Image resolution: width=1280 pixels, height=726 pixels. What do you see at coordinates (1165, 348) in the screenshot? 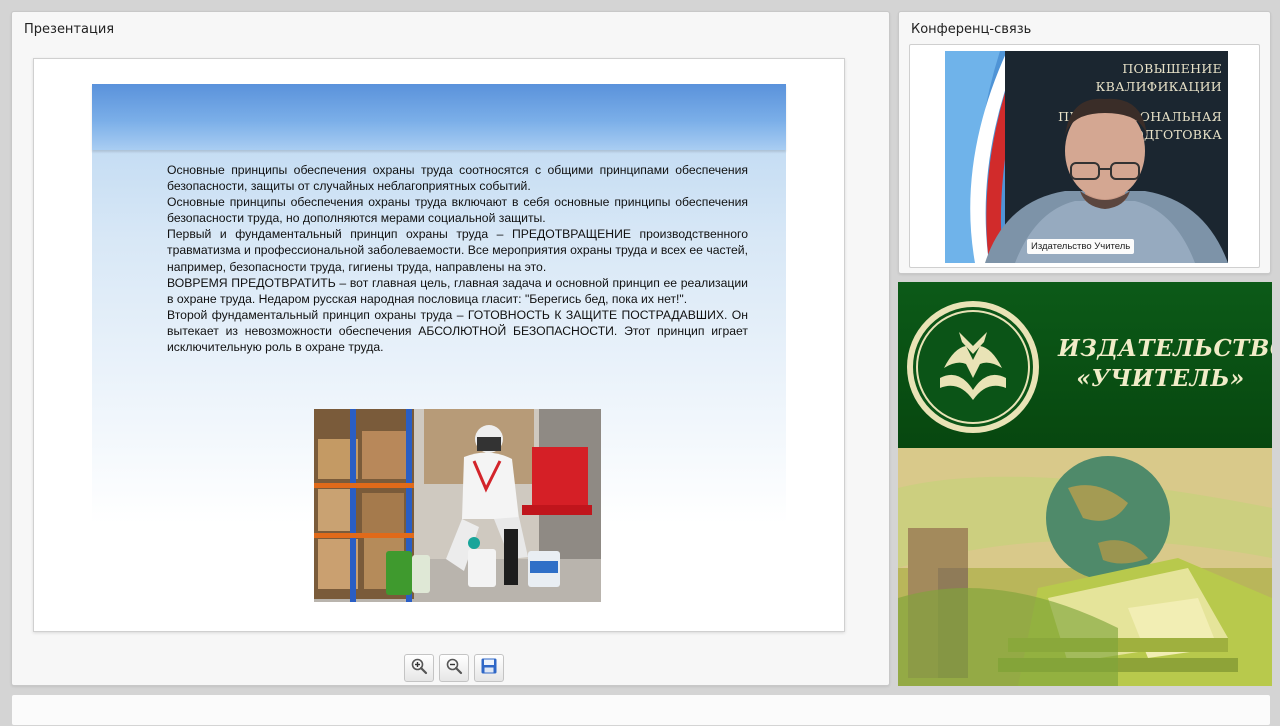
I see `publisher-name-line1: ИЗДАТЕЛЬСТВО` at bounding box center [1165, 348].